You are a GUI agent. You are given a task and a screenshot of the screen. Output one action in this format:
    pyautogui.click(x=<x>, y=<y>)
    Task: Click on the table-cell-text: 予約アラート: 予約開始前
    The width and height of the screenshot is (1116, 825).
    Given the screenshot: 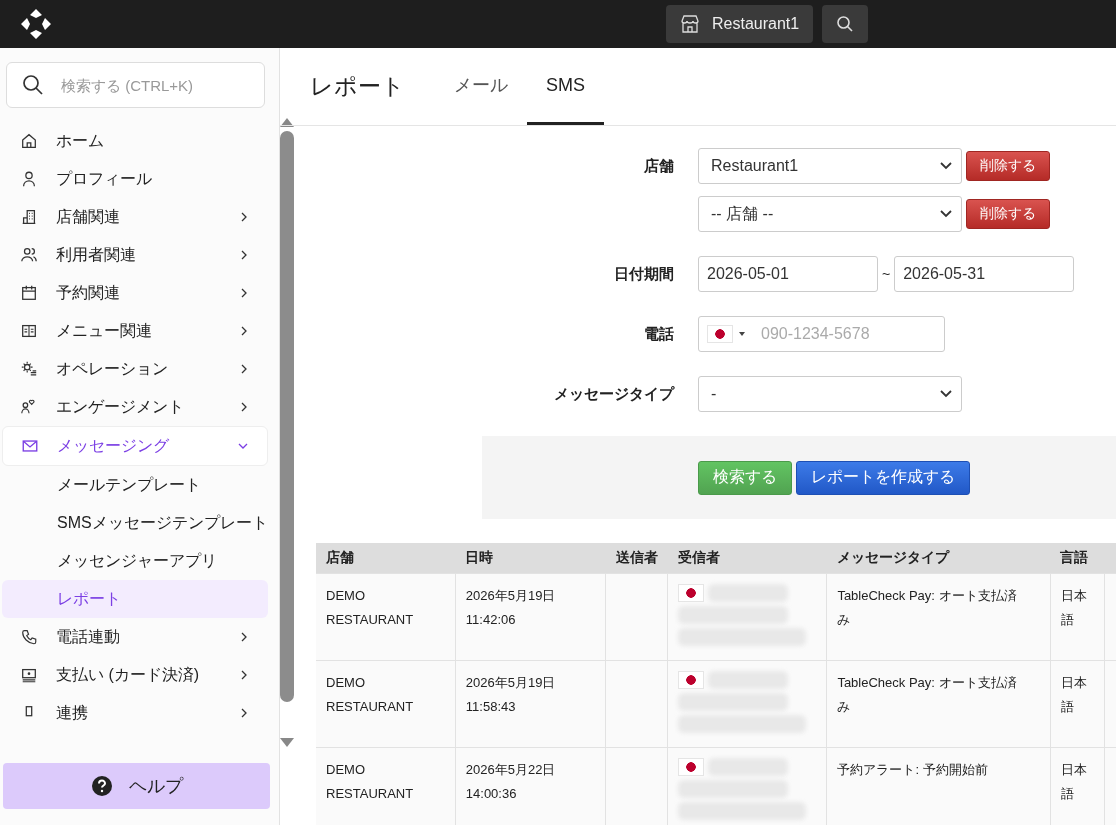 What is the action you would take?
    pyautogui.click(x=913, y=770)
    